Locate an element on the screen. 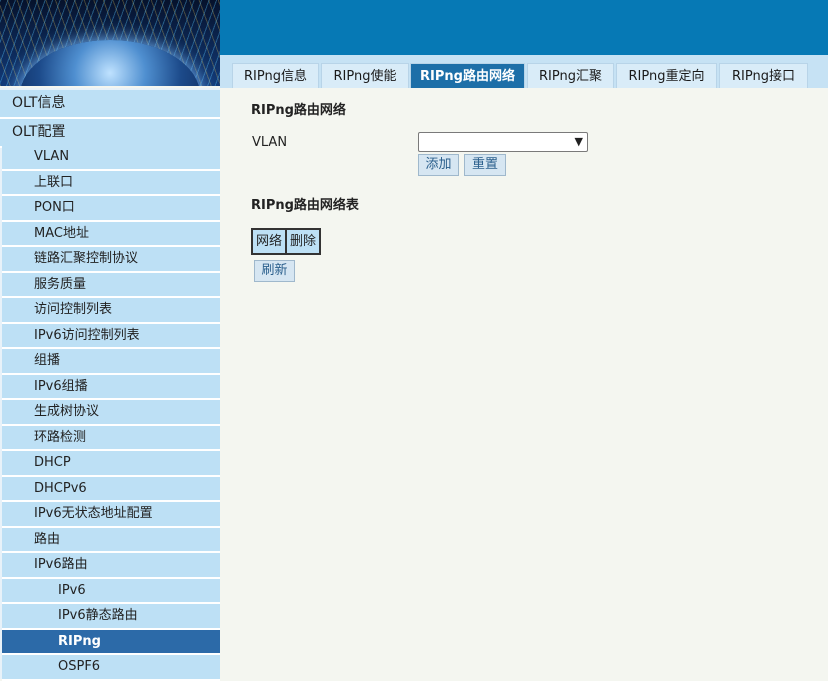  chevron-down-icon: ▼ is located at coordinates (578, 141).